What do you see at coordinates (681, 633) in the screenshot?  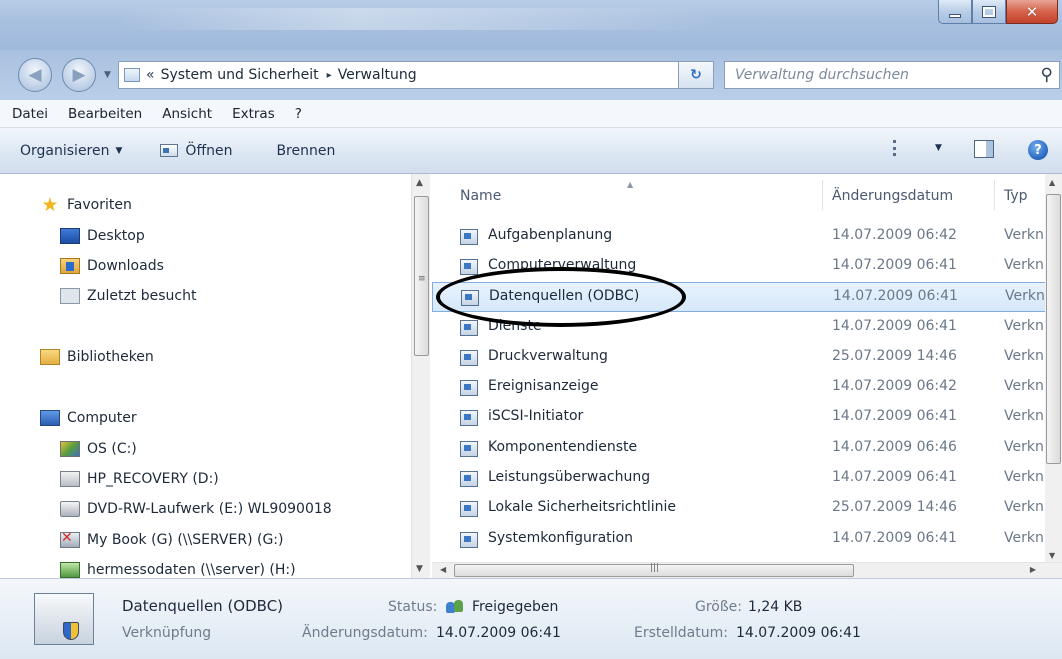 I see `created-label: Erstelldatum:` at bounding box center [681, 633].